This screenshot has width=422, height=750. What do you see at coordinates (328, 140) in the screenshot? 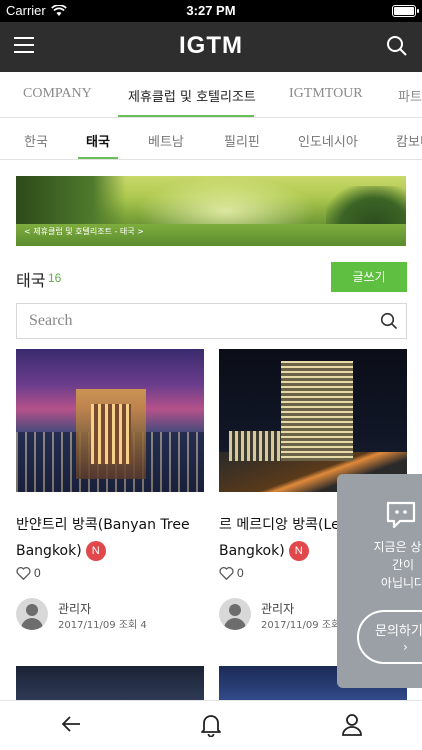
I see `tab-indonesia: 인도네시아` at bounding box center [328, 140].